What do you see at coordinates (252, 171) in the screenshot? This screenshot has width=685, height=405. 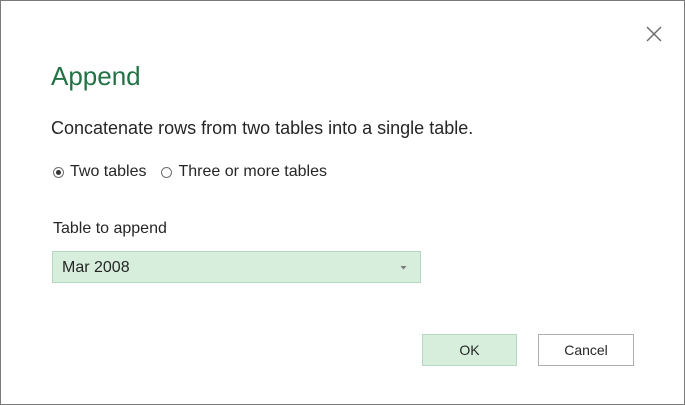 I see `radio-three-or-more-tables-label: Three or more tables` at bounding box center [252, 171].